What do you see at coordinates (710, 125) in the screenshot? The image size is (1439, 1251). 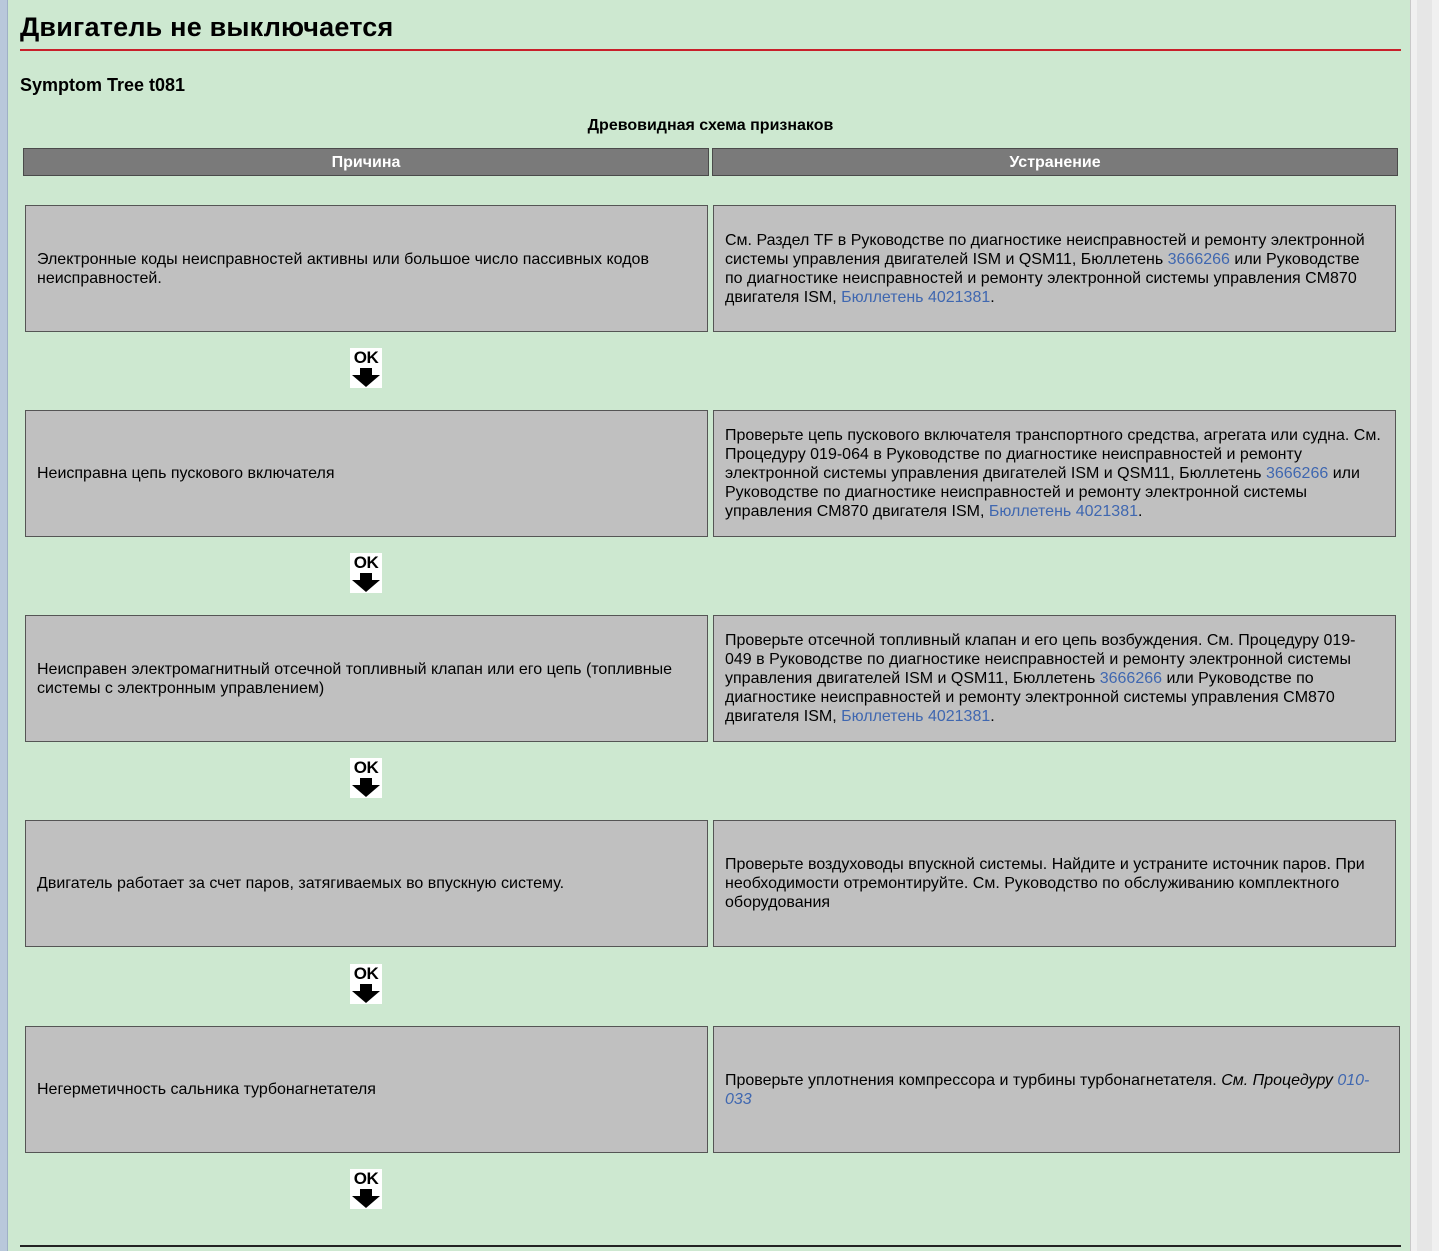 I see `tree-heading: Древовидная схема признаков` at bounding box center [710, 125].